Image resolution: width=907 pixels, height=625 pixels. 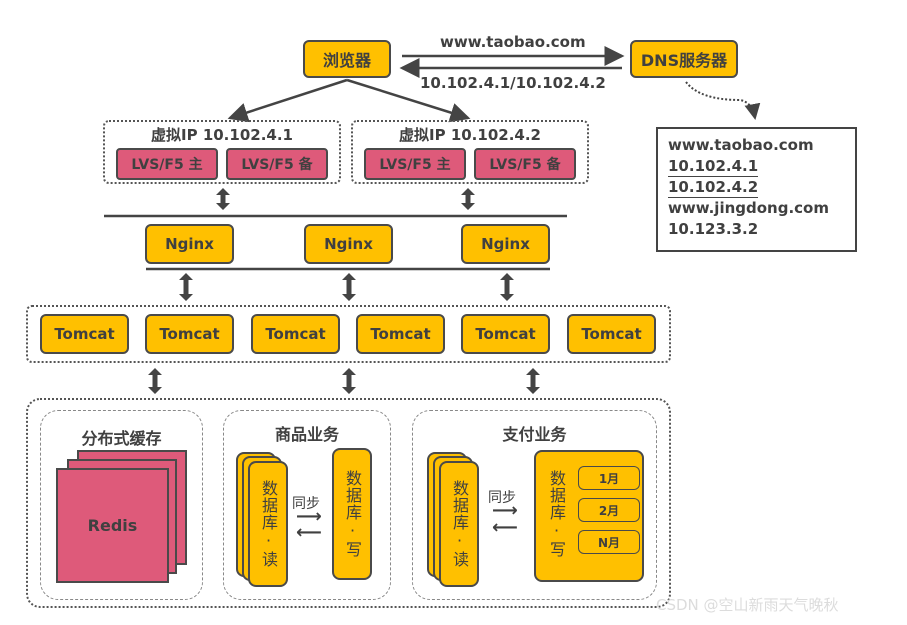 I want to click on dns-record: www.jingdong.com, so click(x=748, y=208).